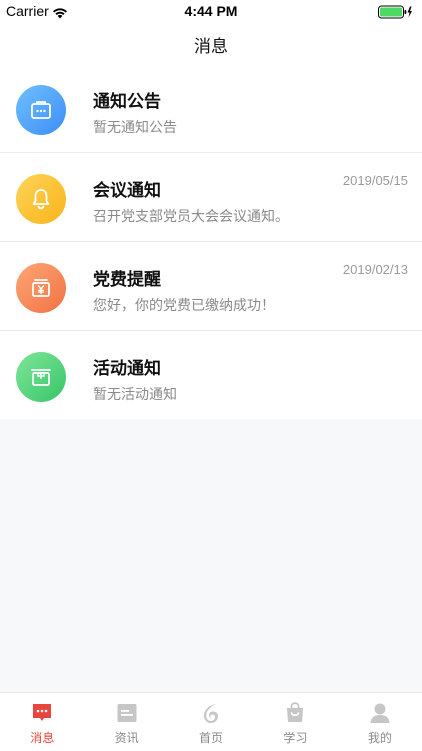 Image resolution: width=422 pixels, height=751 pixels. I want to click on gift-icon, so click(41, 377).